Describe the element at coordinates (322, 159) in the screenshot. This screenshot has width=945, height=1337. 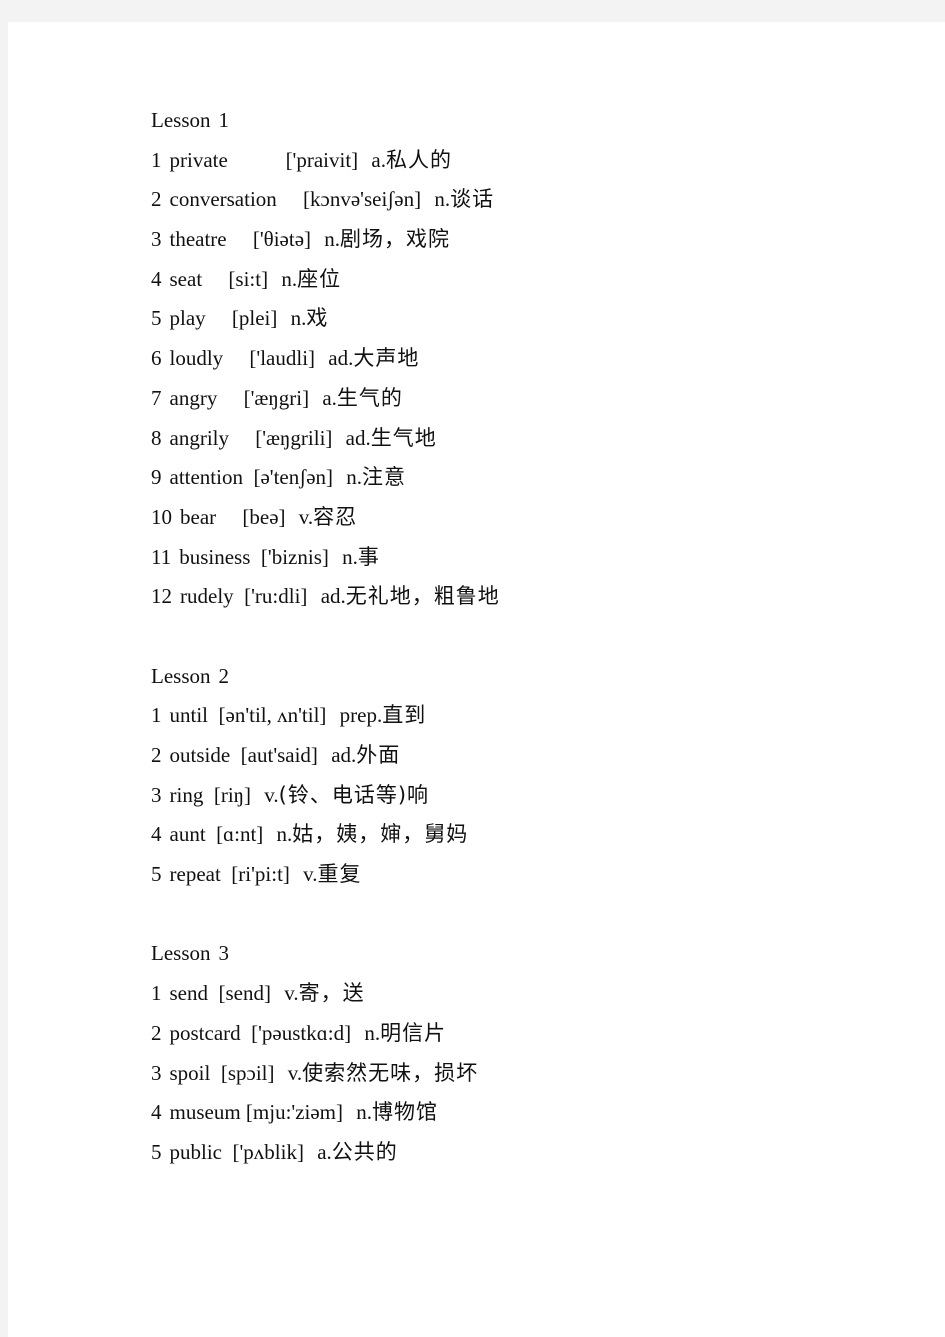
I see `entry-pronunciation: ['praivit]` at that location.